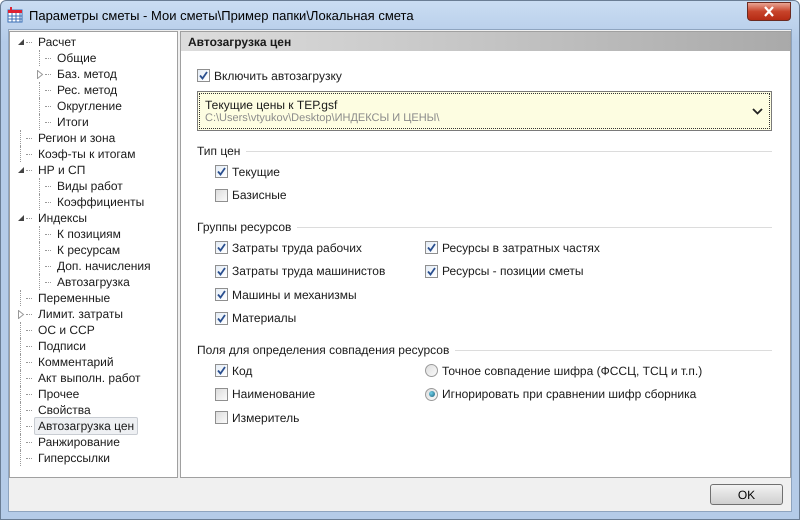  Describe the element at coordinates (264, 318) in the screenshot. I see `checkbox-label: Материалы` at that location.